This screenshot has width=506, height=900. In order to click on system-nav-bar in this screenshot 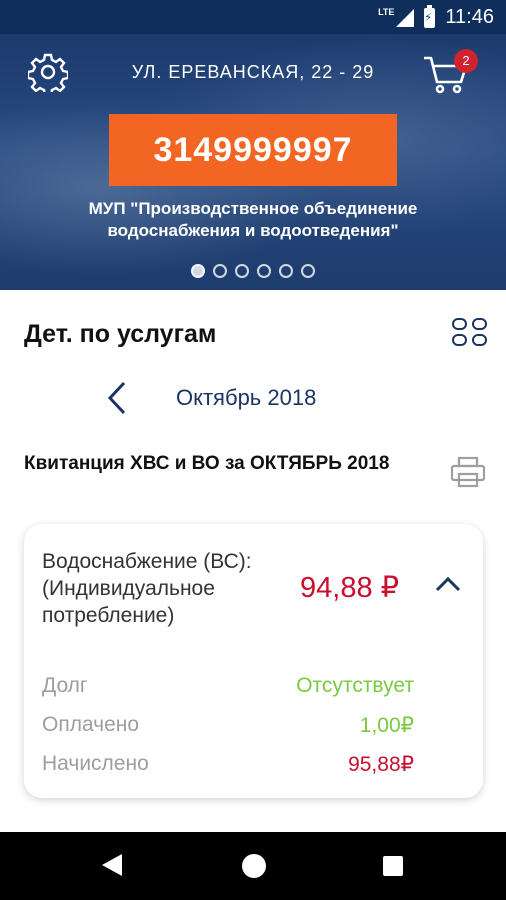, I will do `click(253, 866)`.